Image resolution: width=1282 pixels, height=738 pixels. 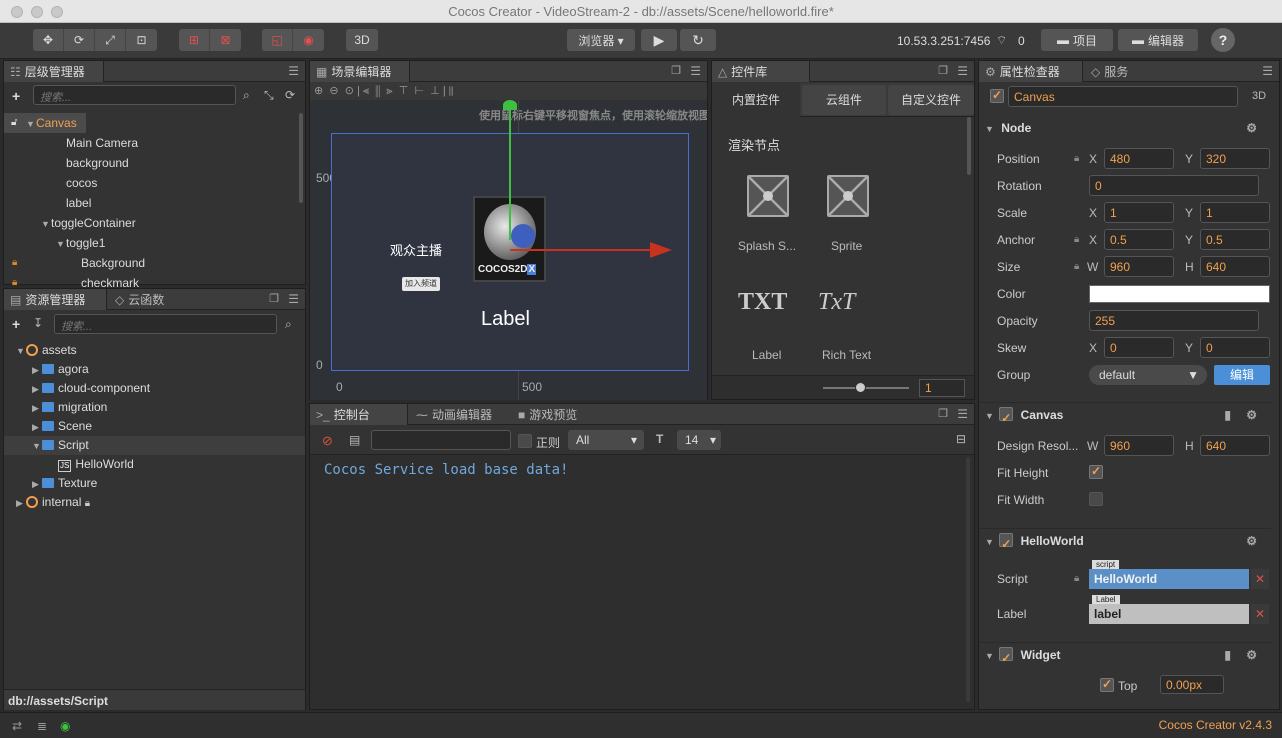 What do you see at coordinates (318, 91) in the screenshot?
I see `zoom-in-icon: ⊕` at bounding box center [318, 91].